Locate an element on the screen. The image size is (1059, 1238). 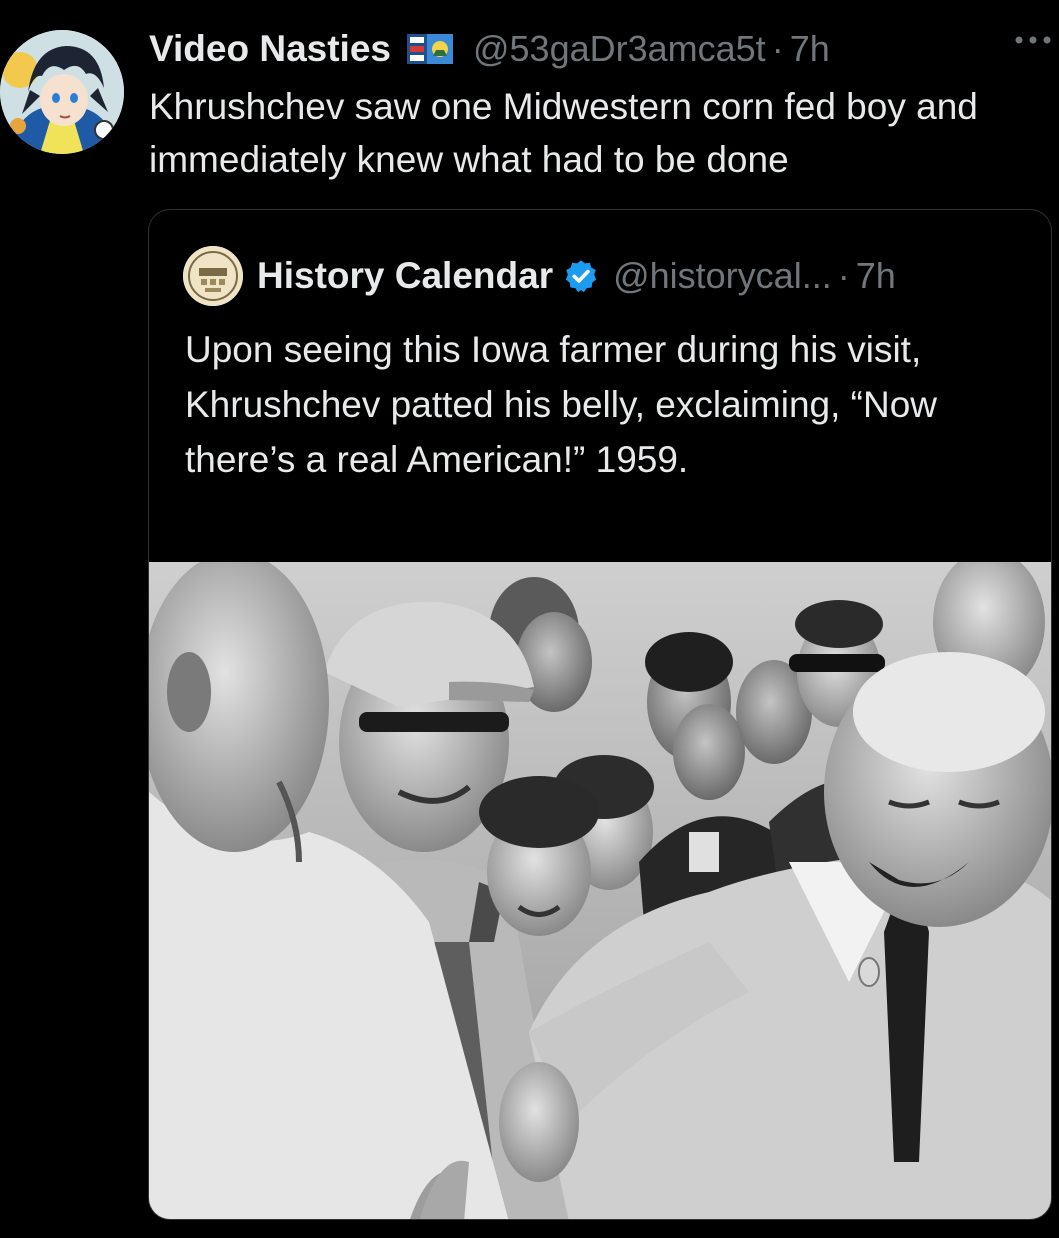
quoted-tweet-header: History Calendar @historycal... · 7h is located at coordinates (539, 276).